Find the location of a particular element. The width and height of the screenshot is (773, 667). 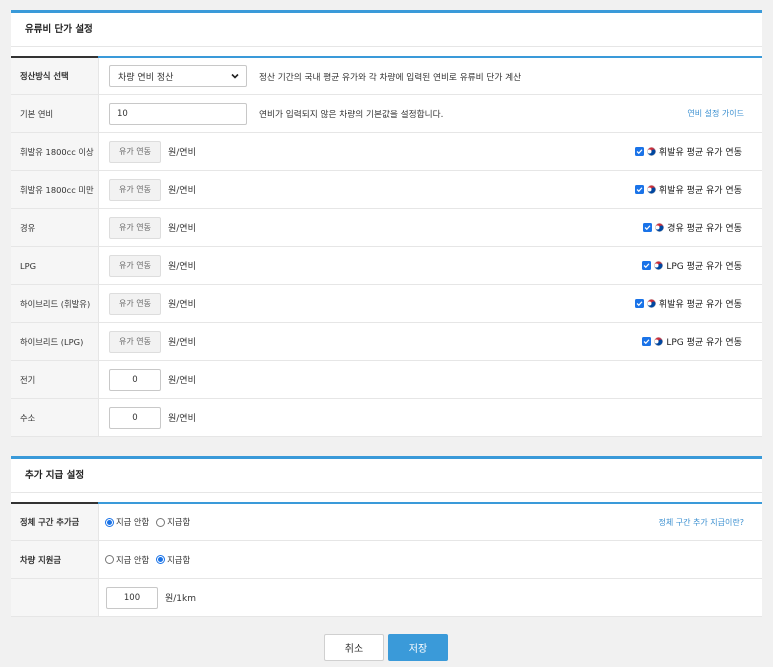

fuel-type-label: 휘발유 1800cc 미만 is located at coordinates (55, 189).